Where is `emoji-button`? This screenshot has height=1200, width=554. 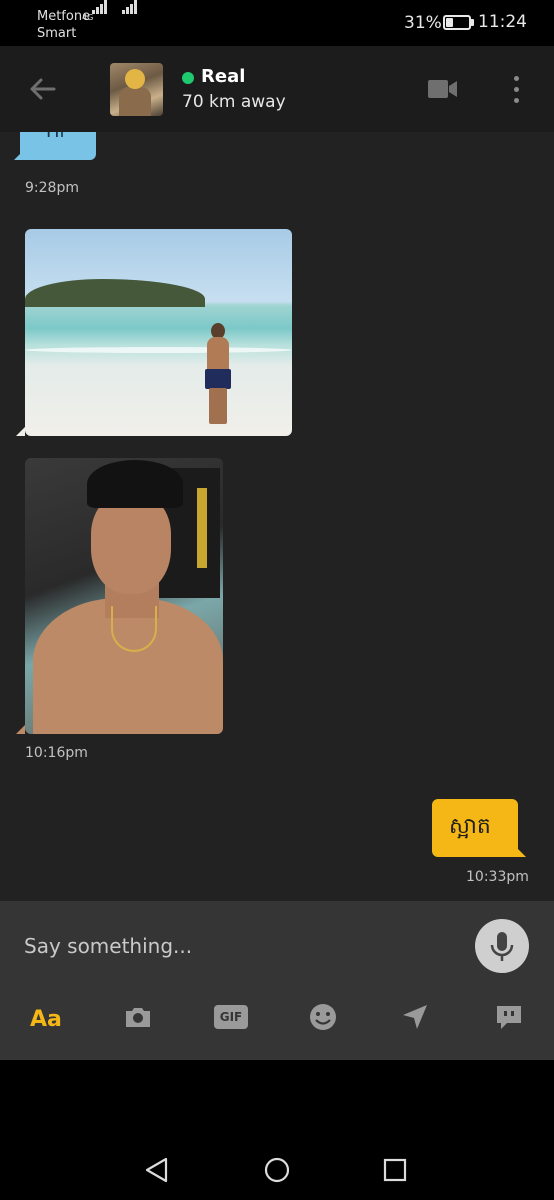 emoji-button is located at coordinates (323, 1021).